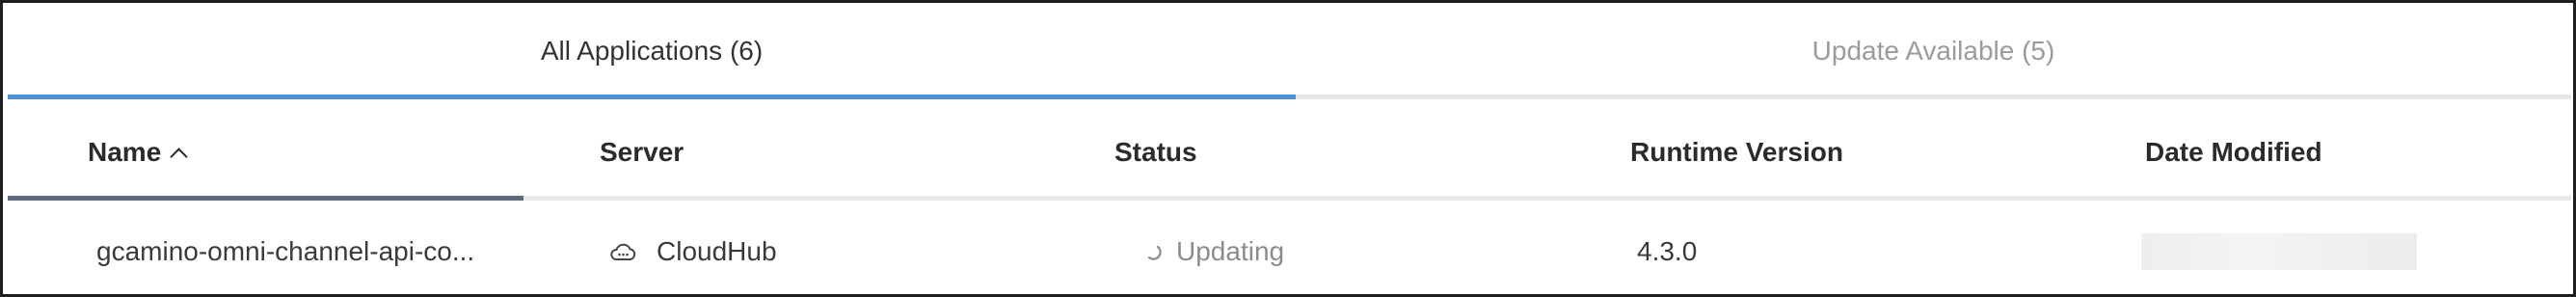  I want to click on column-header-server: Server, so click(642, 152).